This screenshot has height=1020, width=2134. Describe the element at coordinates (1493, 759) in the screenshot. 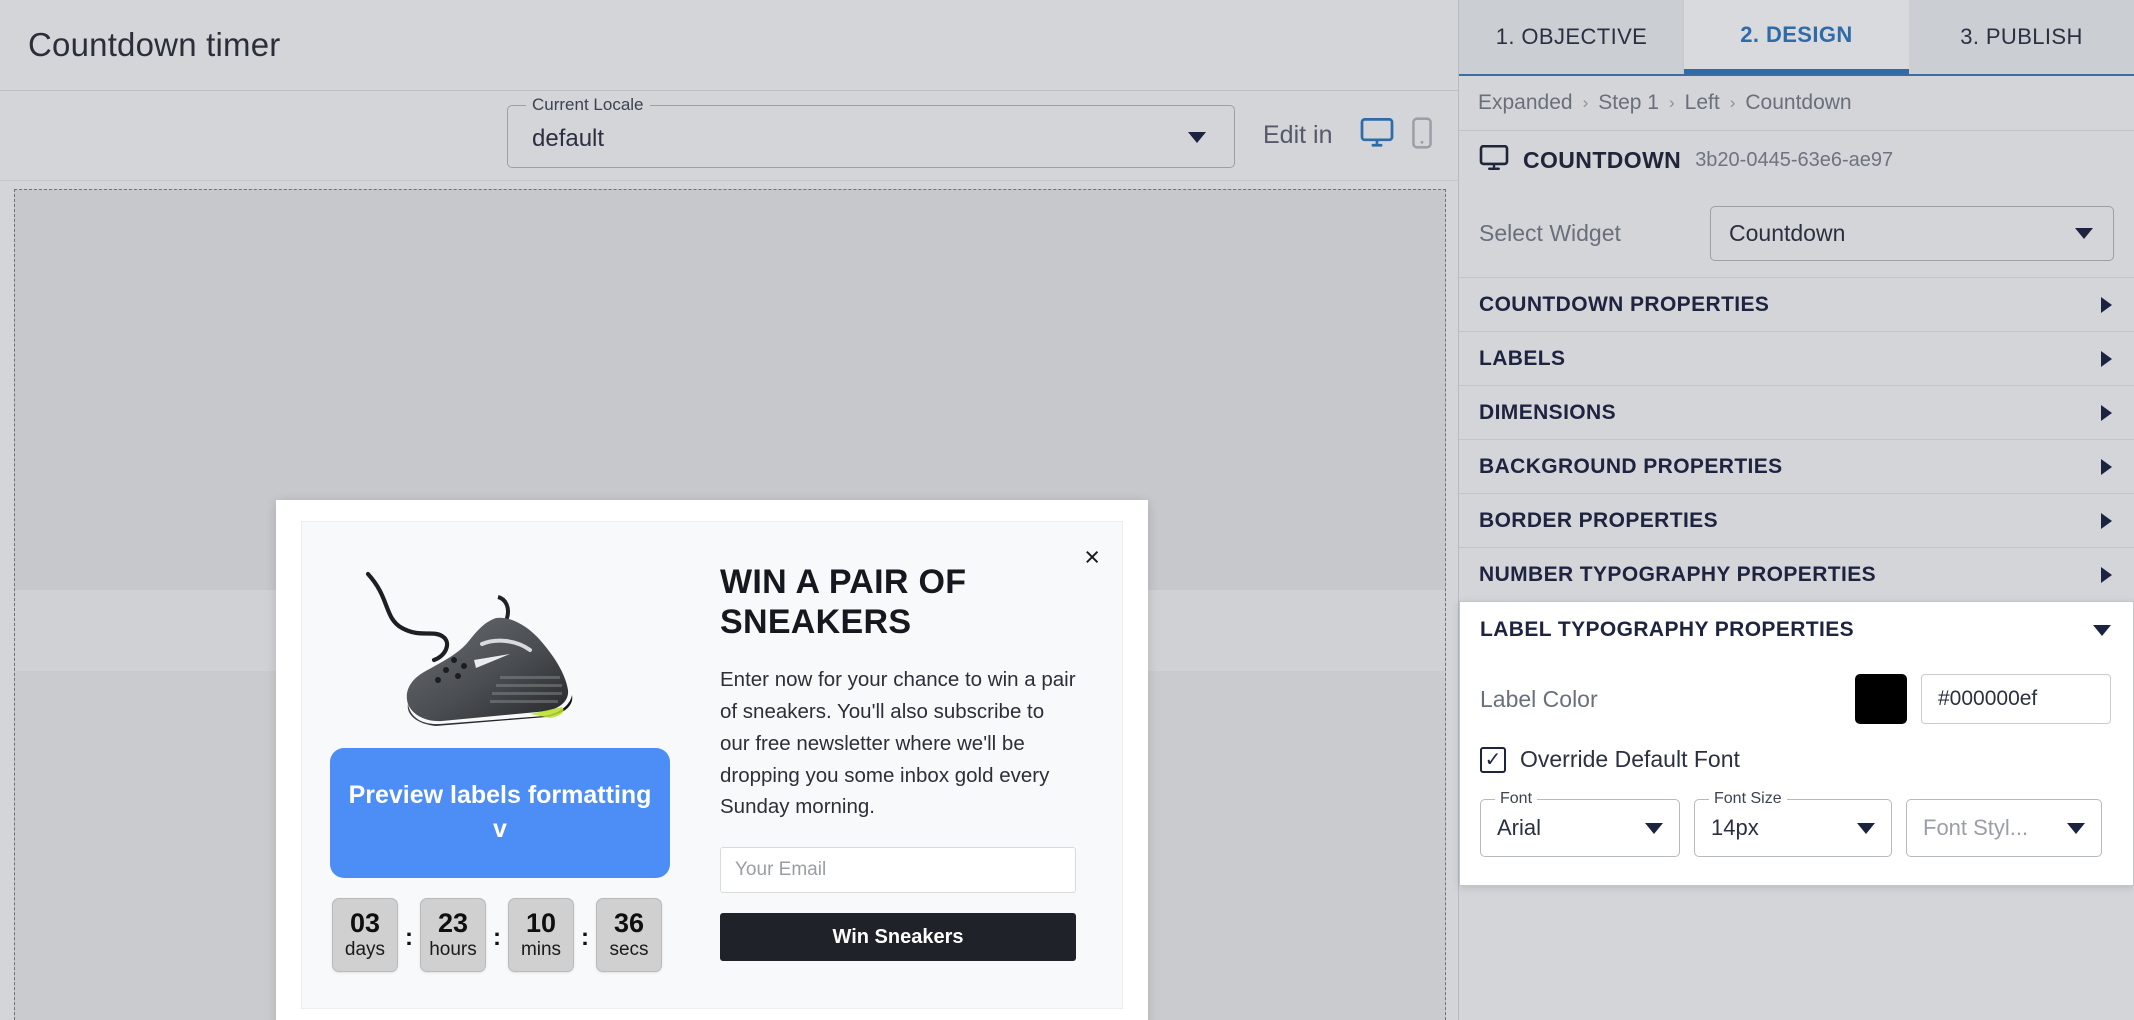

I see `checkbox-icon: ✓` at that location.